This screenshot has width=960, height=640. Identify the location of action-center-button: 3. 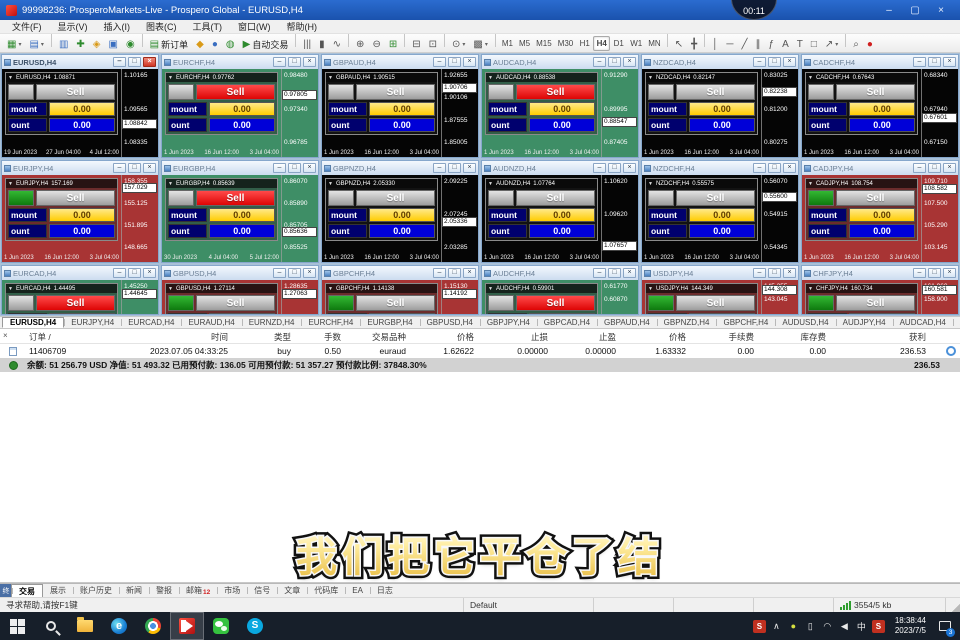
(945, 626).